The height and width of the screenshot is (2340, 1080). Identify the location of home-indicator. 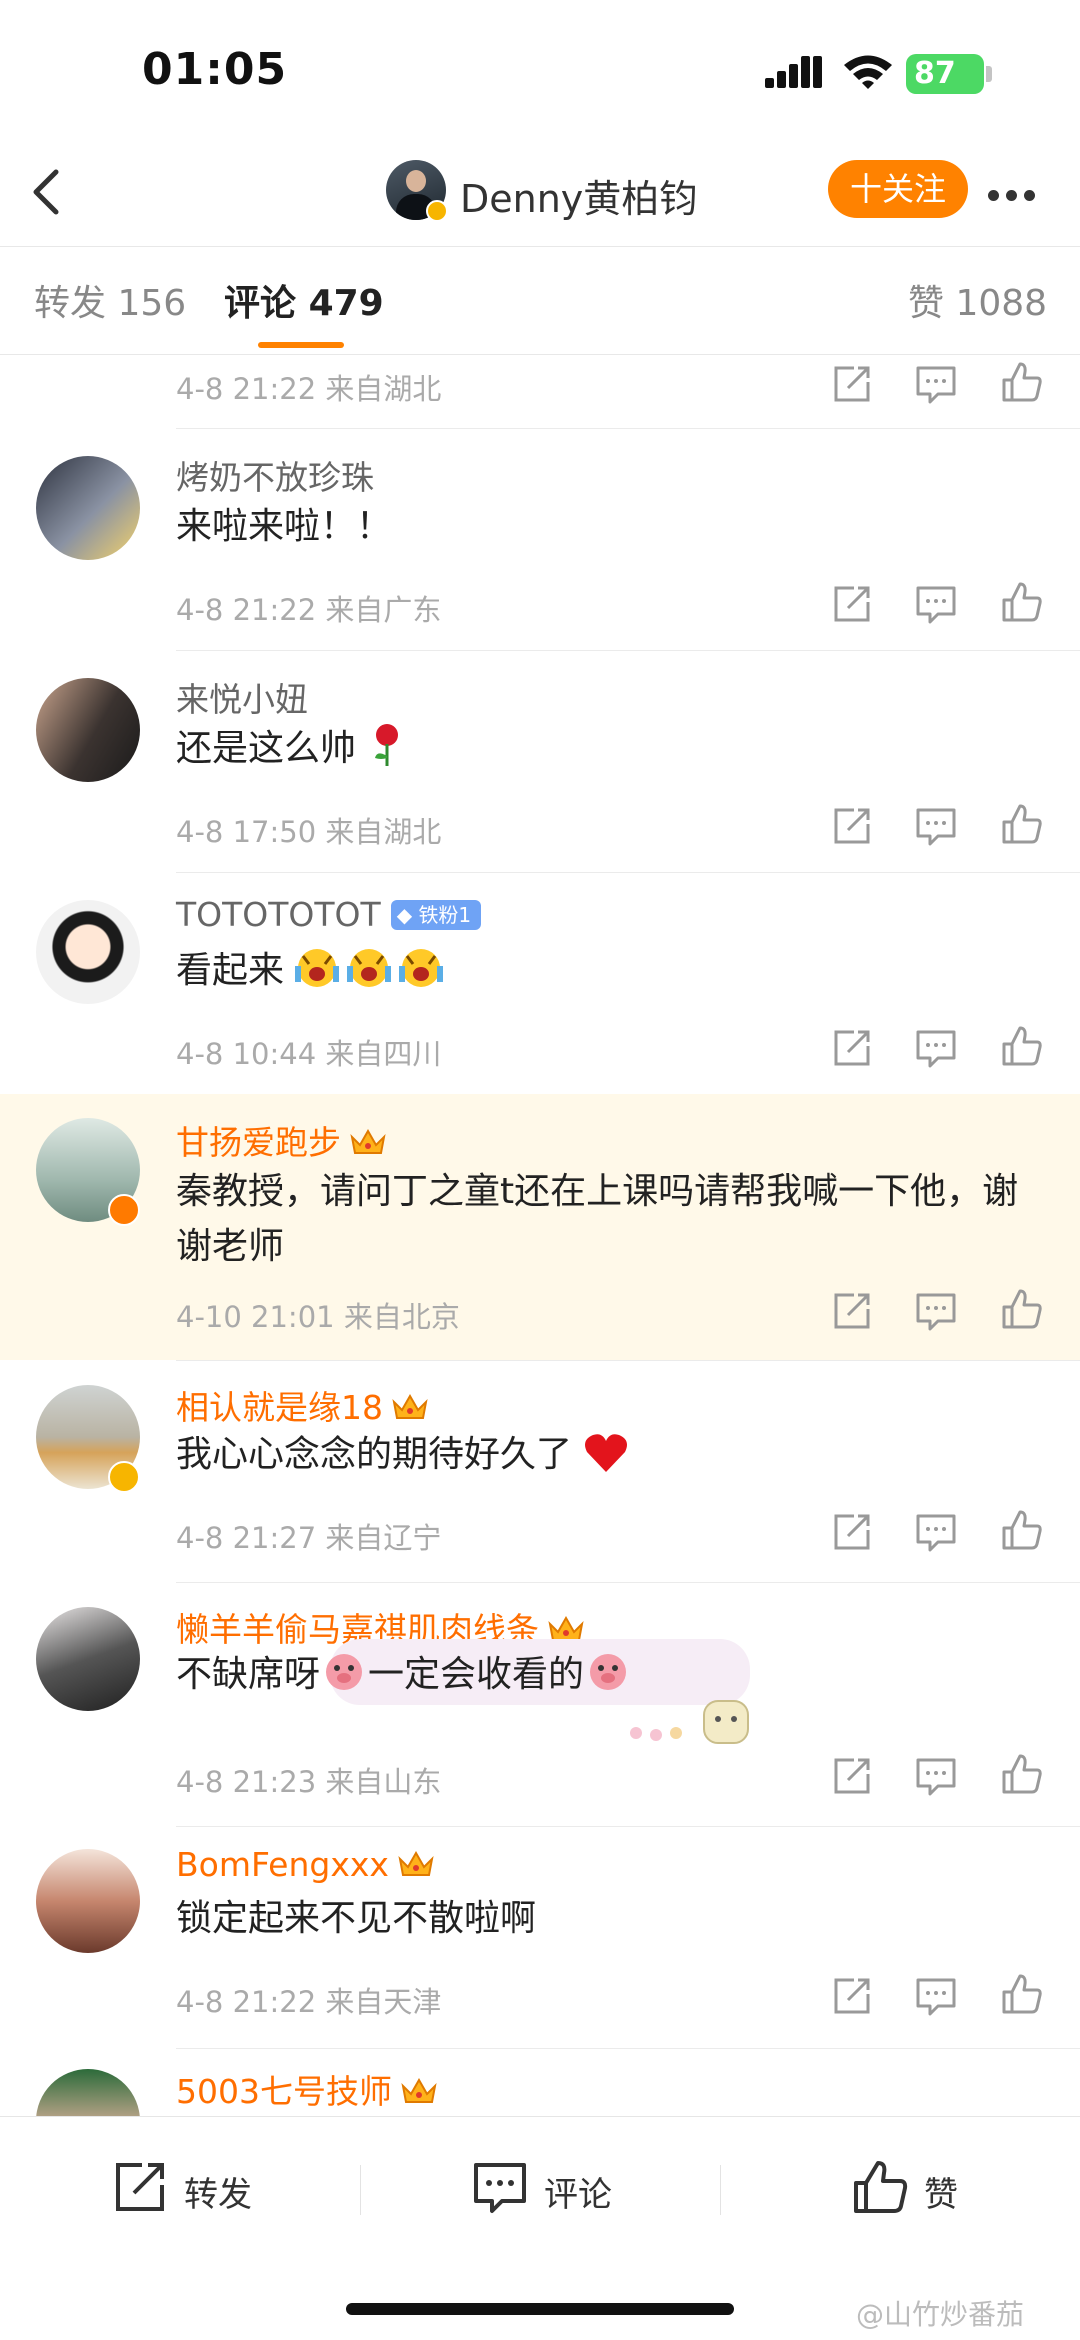
(540, 2309).